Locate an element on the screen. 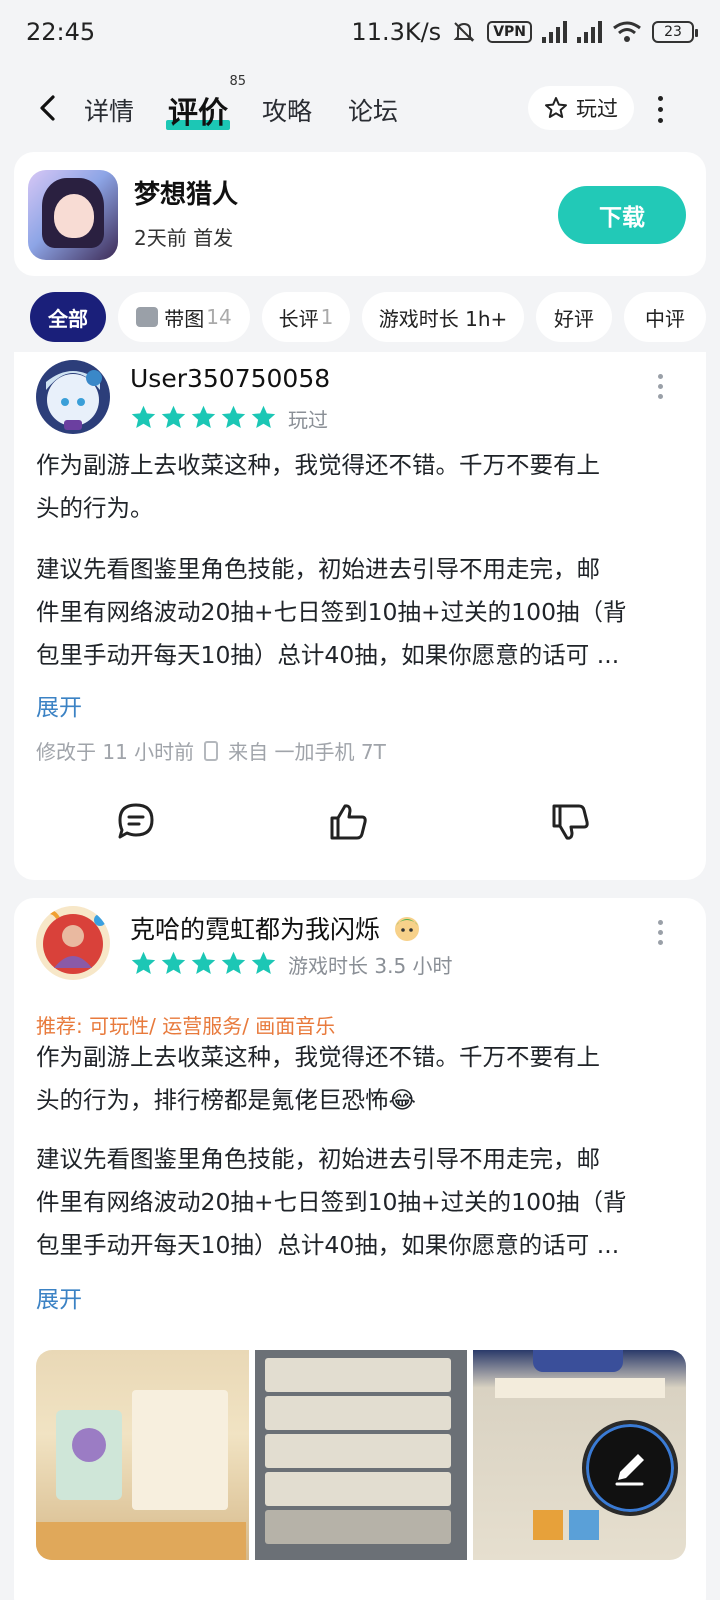  played-label: 玩过 is located at coordinates (597, 109).